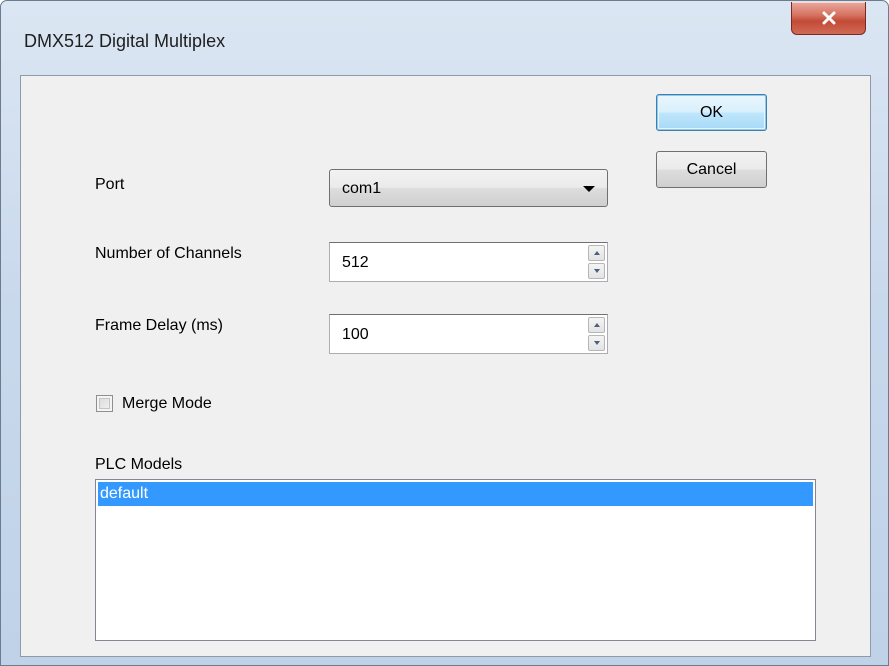 The width and height of the screenshot is (889, 666). I want to click on plc-models-label: PLC Models, so click(139, 464).